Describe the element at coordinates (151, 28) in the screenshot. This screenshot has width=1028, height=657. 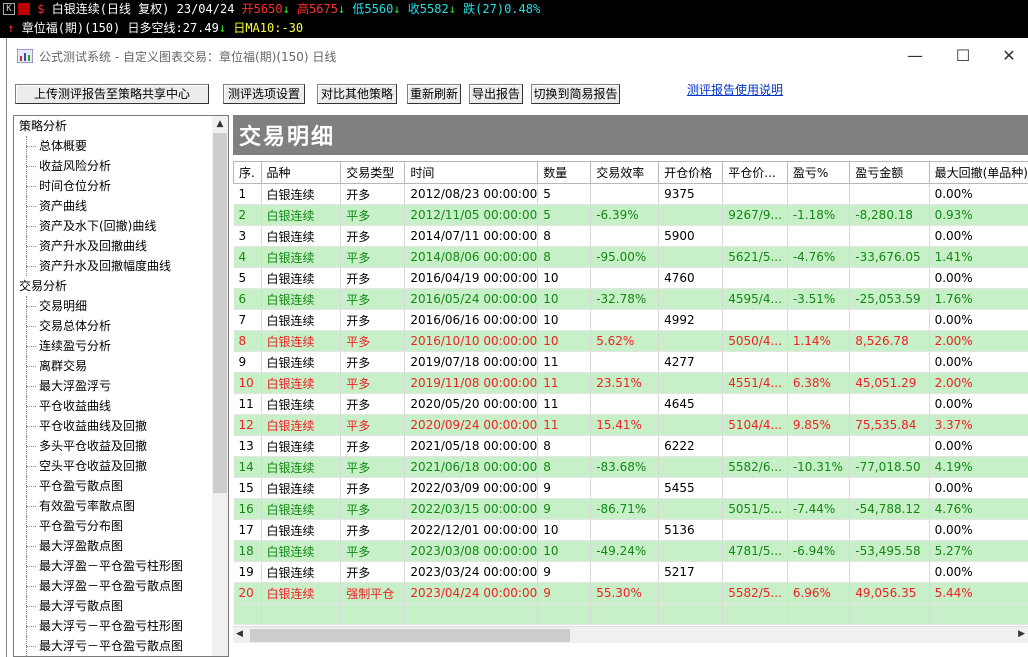
I see `ticker-line-2: ↑ 章位福(期)(150) 日多空线:27.49↓ 日MA10:-30` at that location.